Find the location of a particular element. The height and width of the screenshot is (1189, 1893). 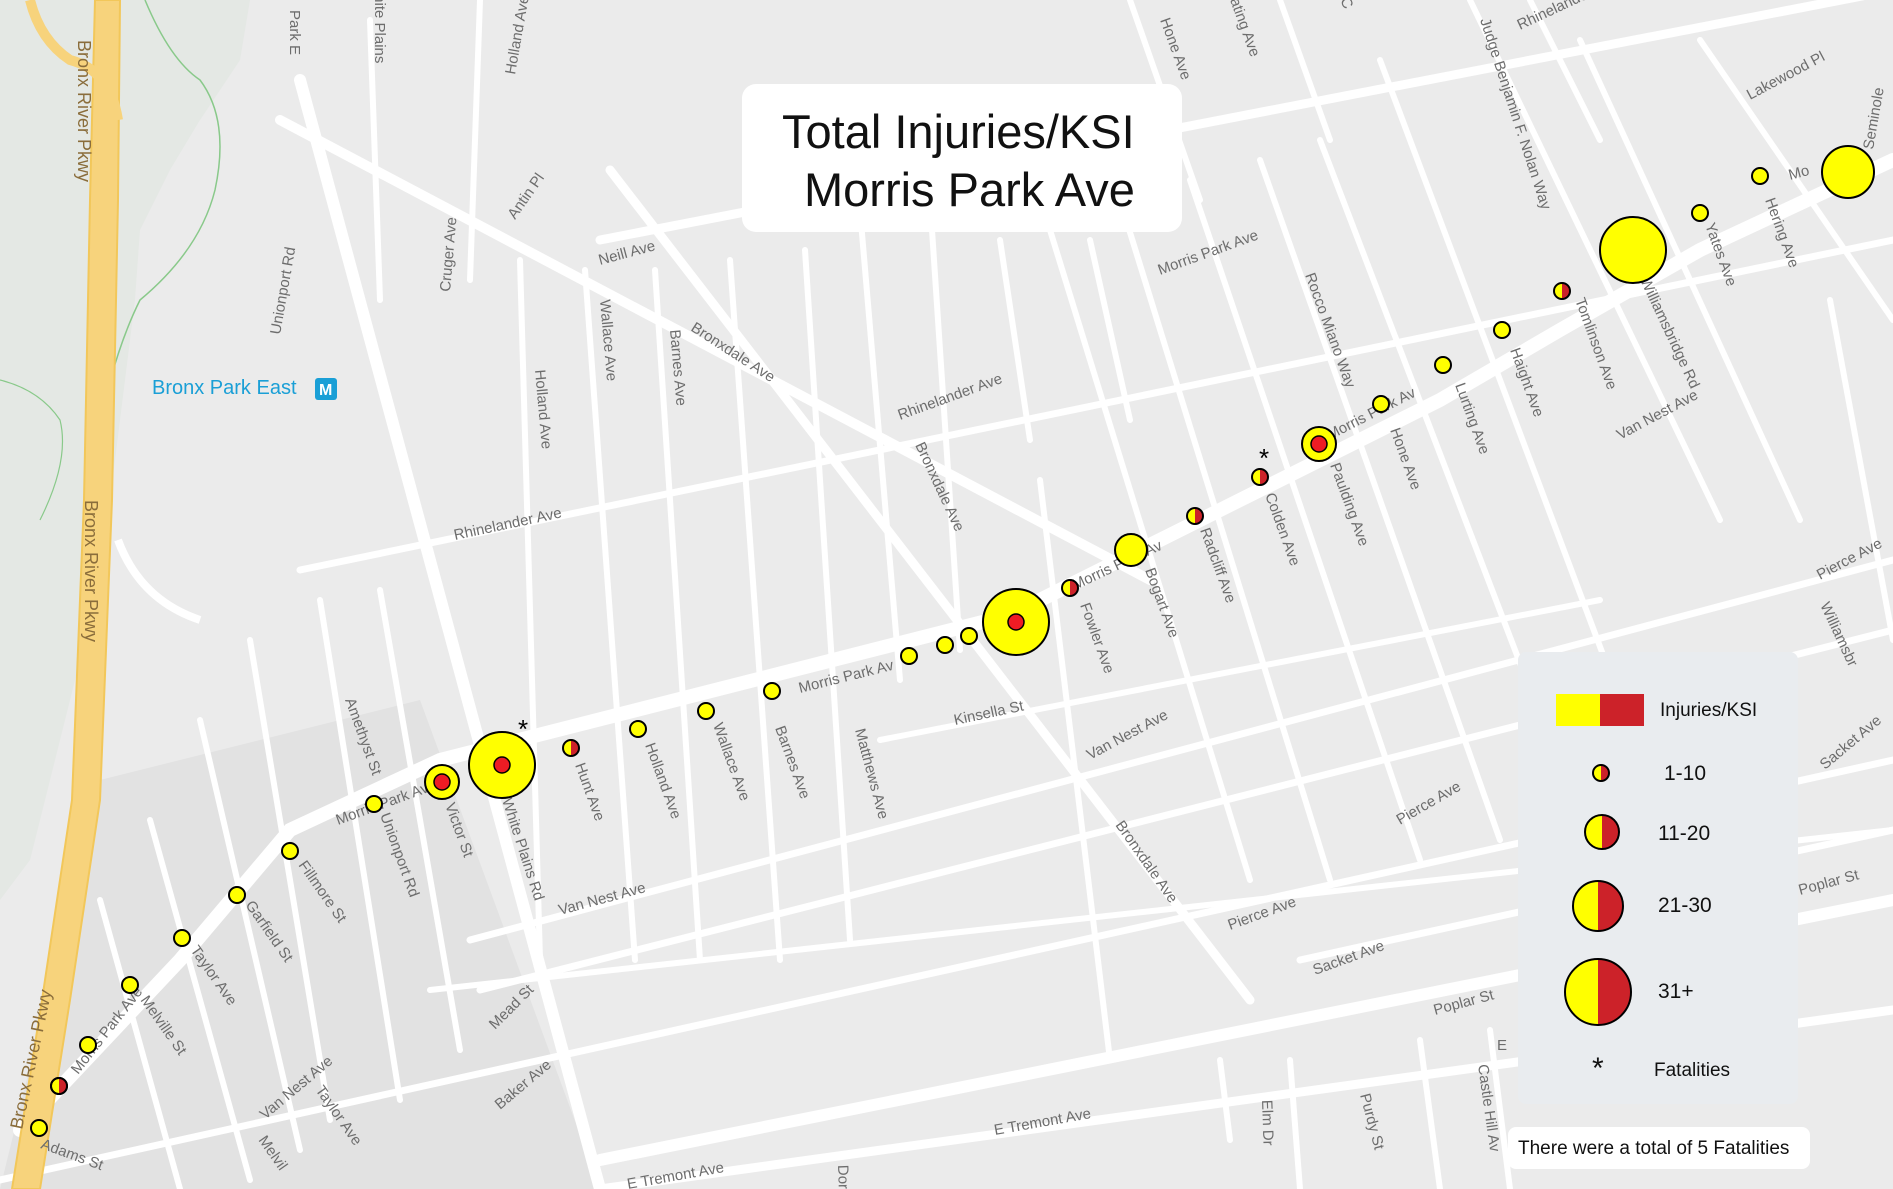

fatality-note: There were a total of 5 Fatalities is located at coordinates (1653, 1149).